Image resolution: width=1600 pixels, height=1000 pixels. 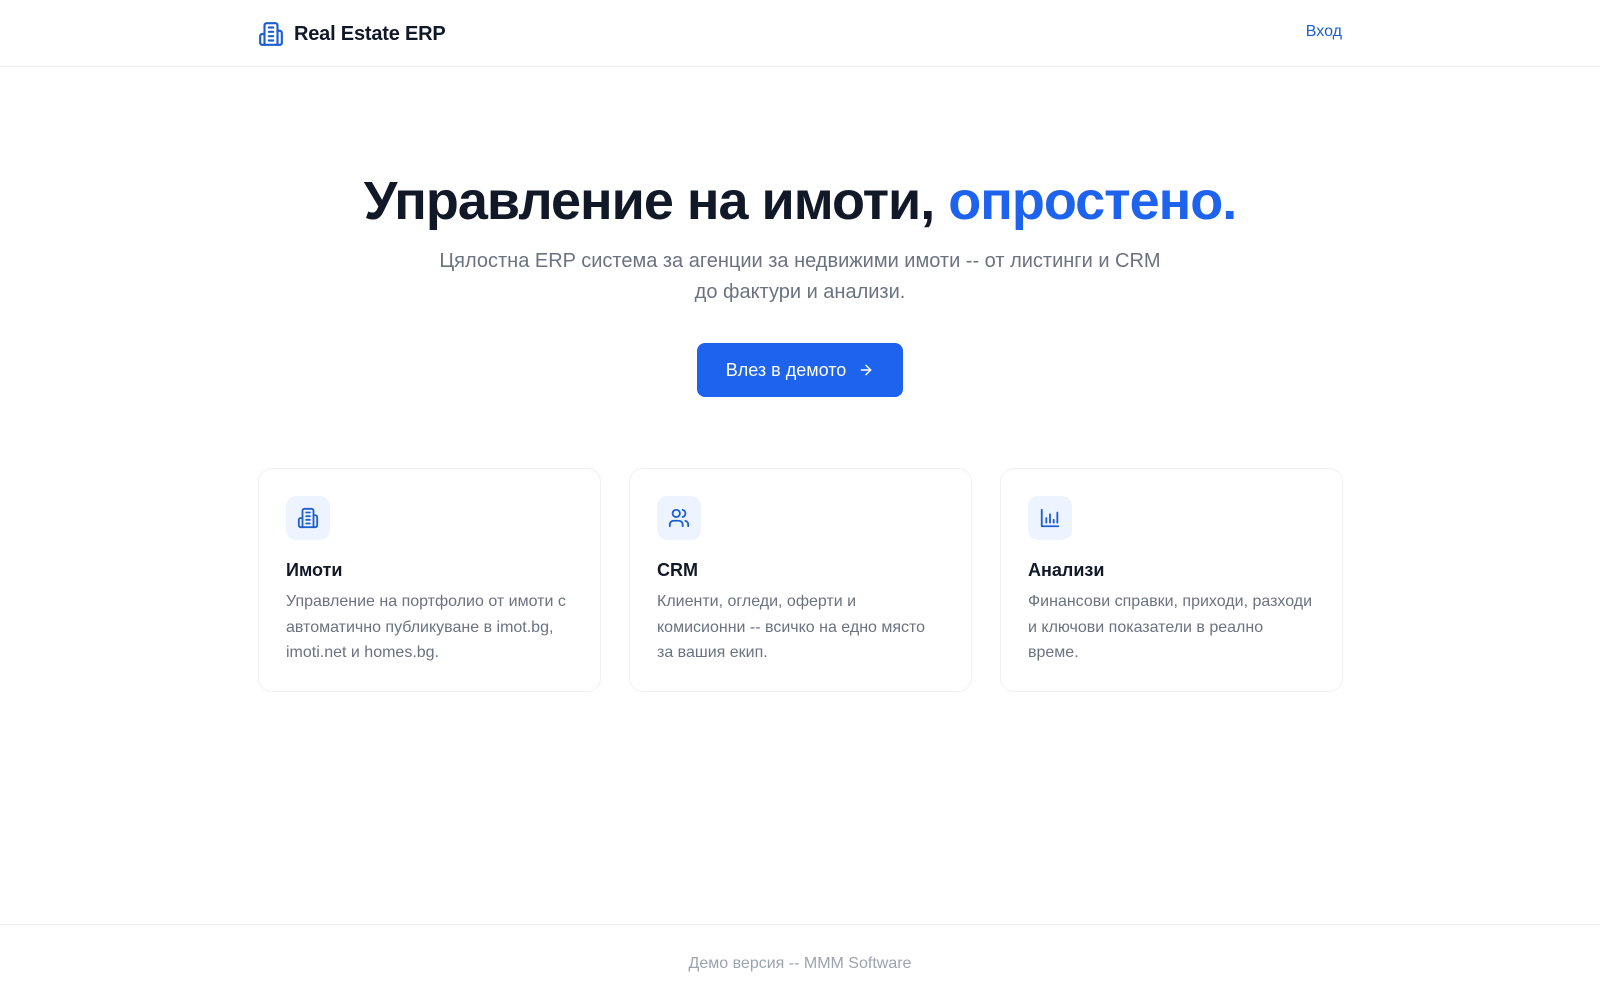 What do you see at coordinates (314, 570) in the screenshot?
I see `feature-title: Имоти` at bounding box center [314, 570].